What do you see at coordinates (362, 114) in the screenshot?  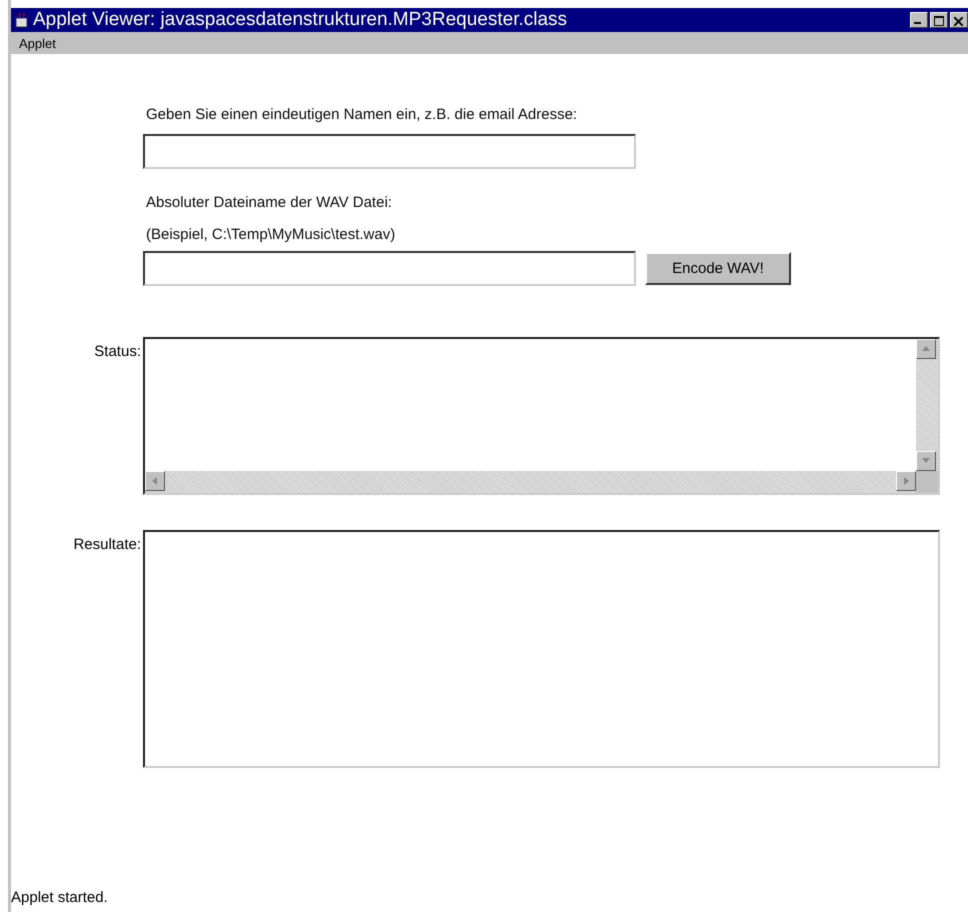 I see `name-label: Geben Sie einen eindeutigen Namen ein, z.B. die email Adresse:` at bounding box center [362, 114].